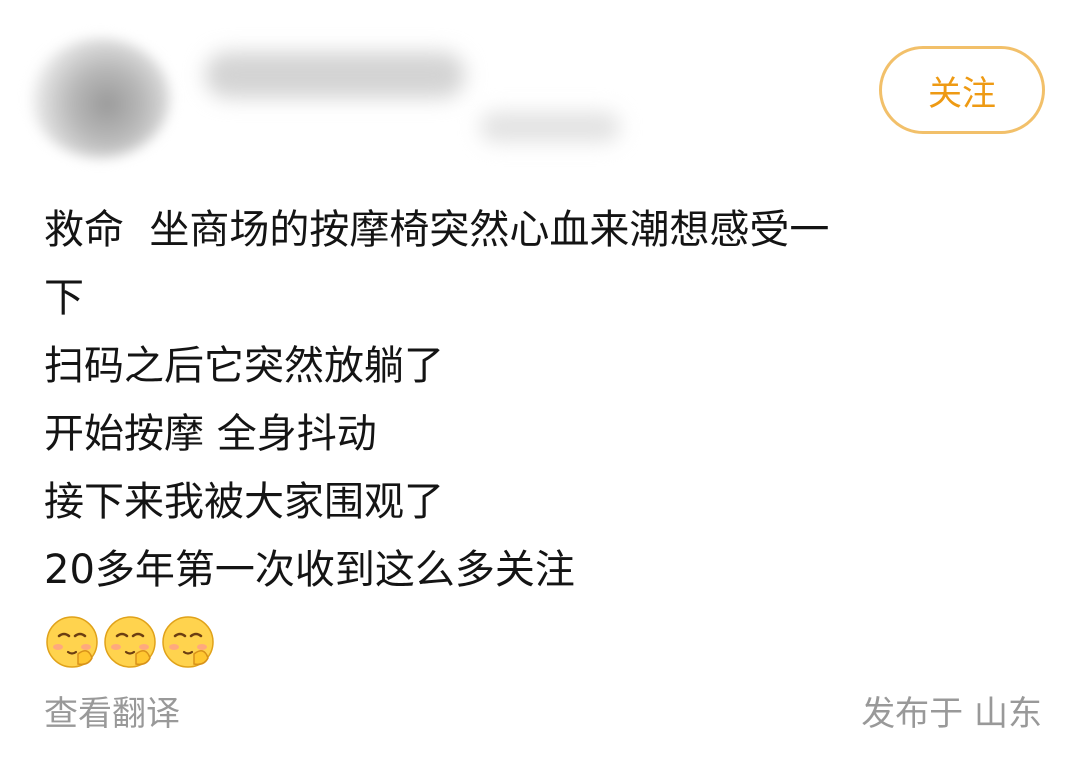 Image resolution: width=1080 pixels, height=775 pixels. Describe the element at coordinates (437, 230) in the screenshot. I see `post-text-line: 救命 坐商场的按摩椅突然心血来潮想感受一` at that location.